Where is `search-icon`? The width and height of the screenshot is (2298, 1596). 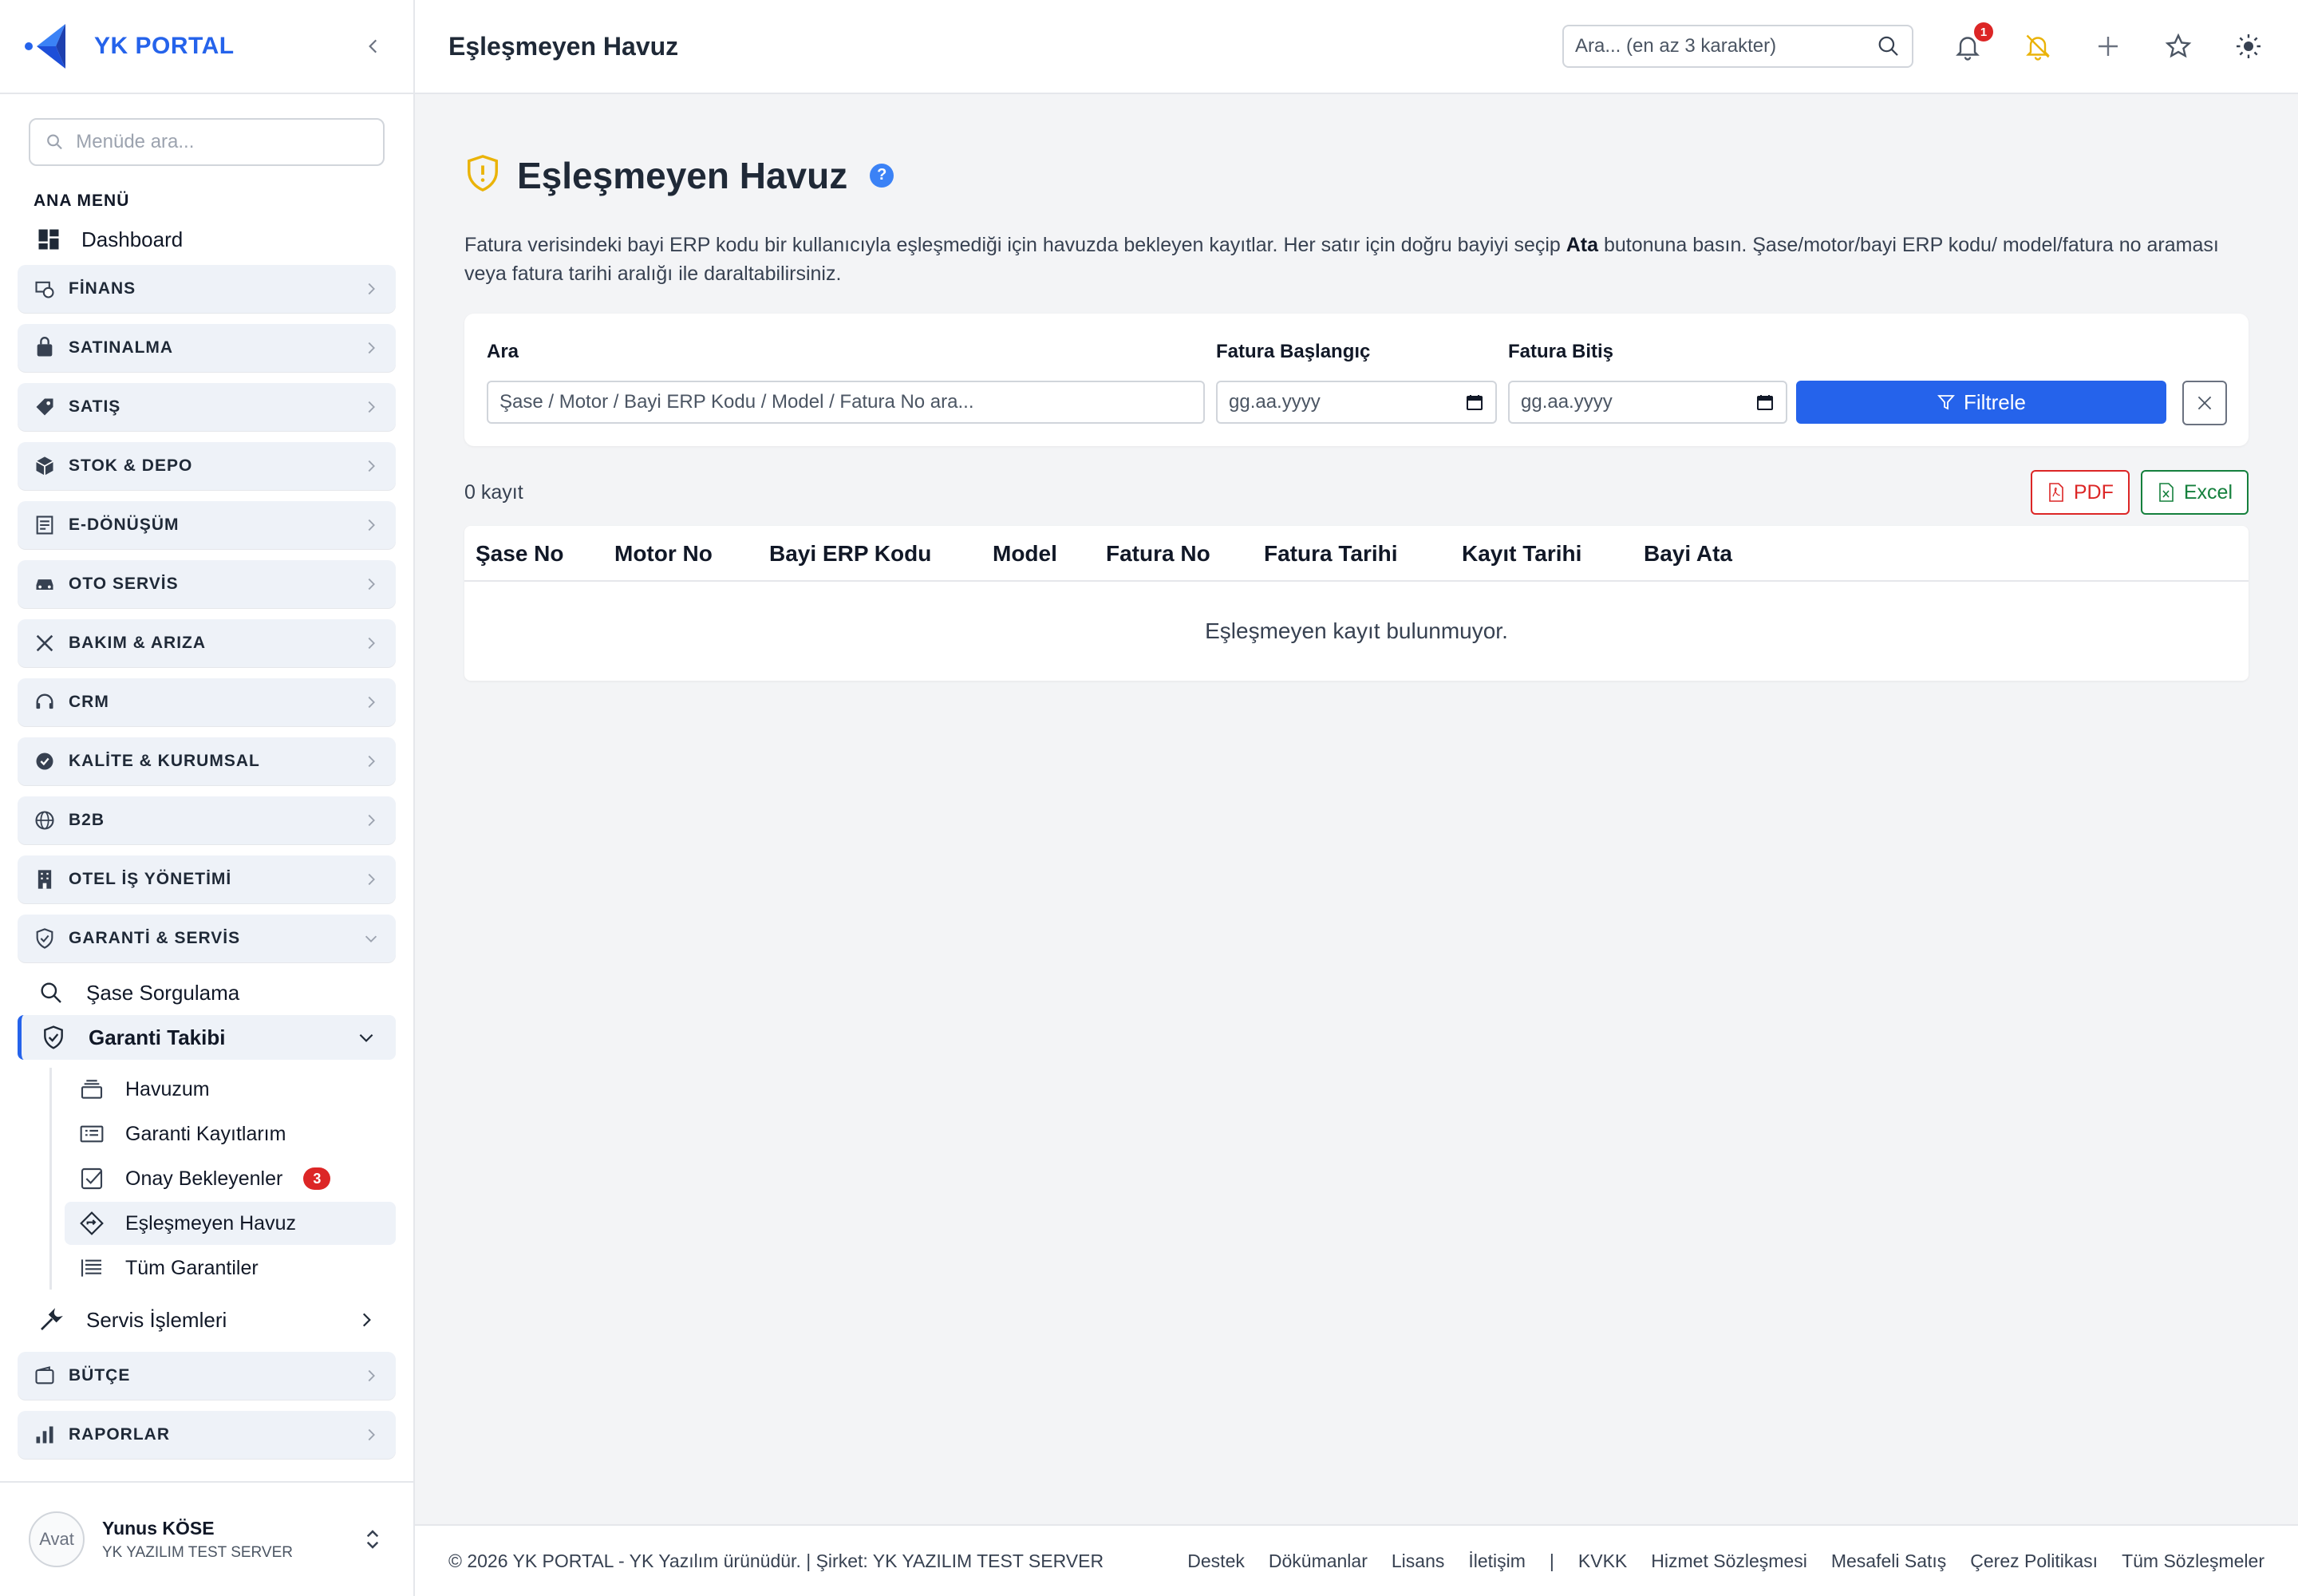
search-icon is located at coordinates (1889, 46).